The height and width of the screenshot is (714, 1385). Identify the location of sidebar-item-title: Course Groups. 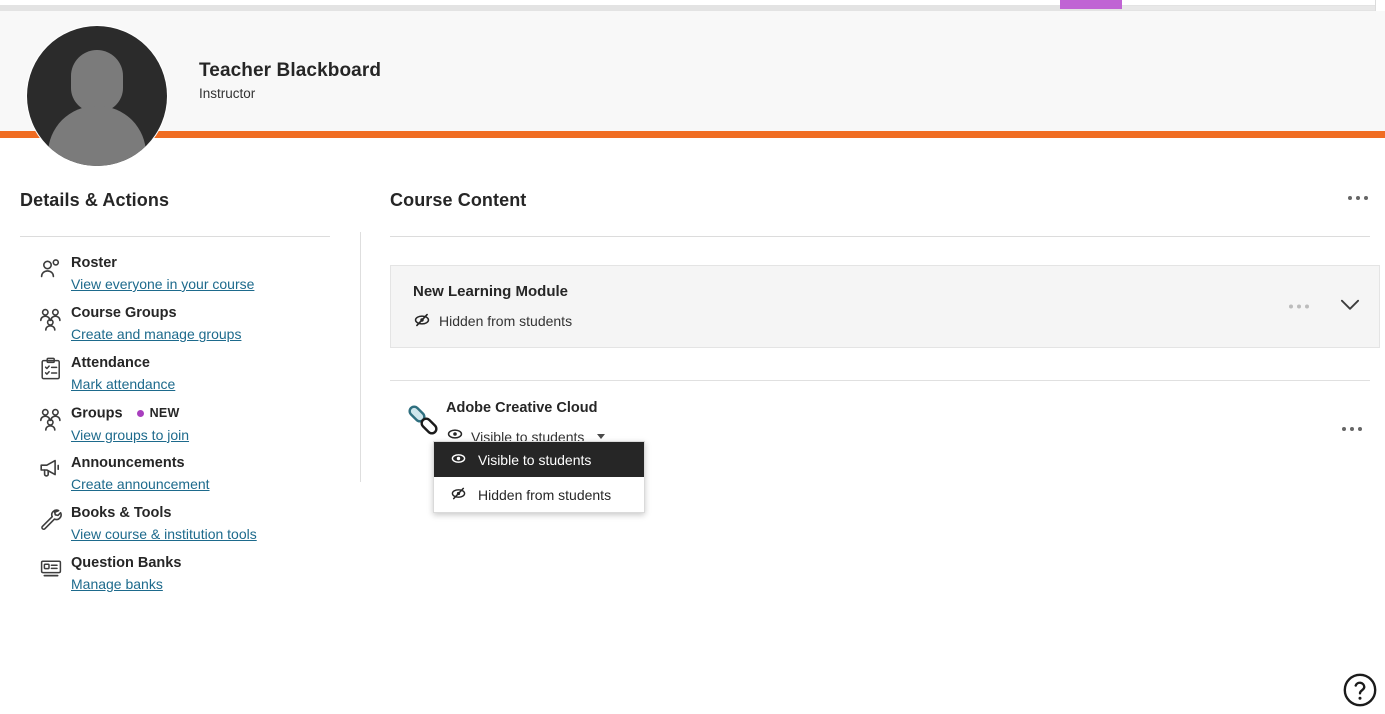
(156, 313).